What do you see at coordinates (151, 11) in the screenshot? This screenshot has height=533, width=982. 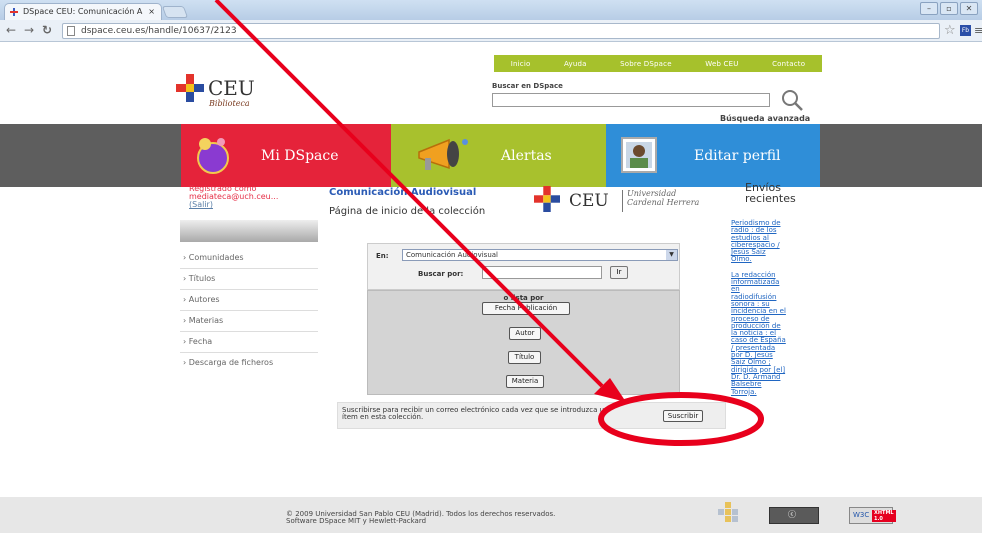 I see `tab-close-icon: ×` at bounding box center [151, 11].